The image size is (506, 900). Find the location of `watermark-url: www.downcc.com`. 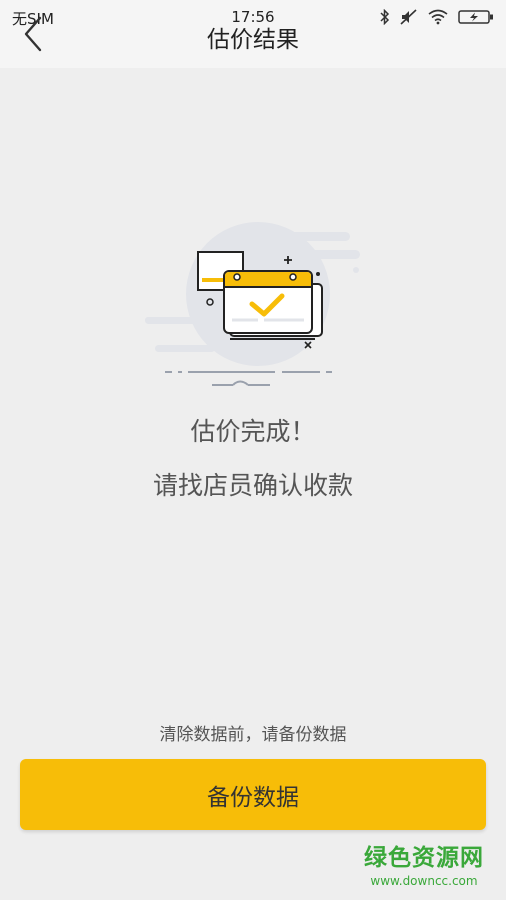

watermark-url: www.downcc.com is located at coordinates (424, 881).